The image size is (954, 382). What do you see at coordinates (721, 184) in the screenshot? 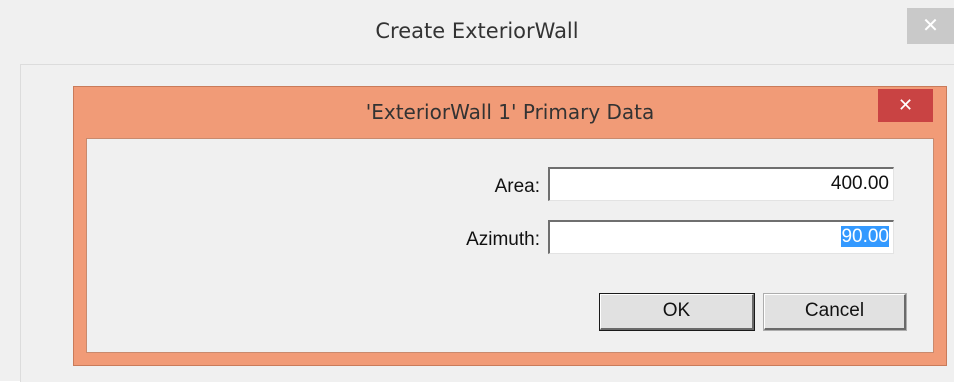
I see `area-field: 400.00` at bounding box center [721, 184].